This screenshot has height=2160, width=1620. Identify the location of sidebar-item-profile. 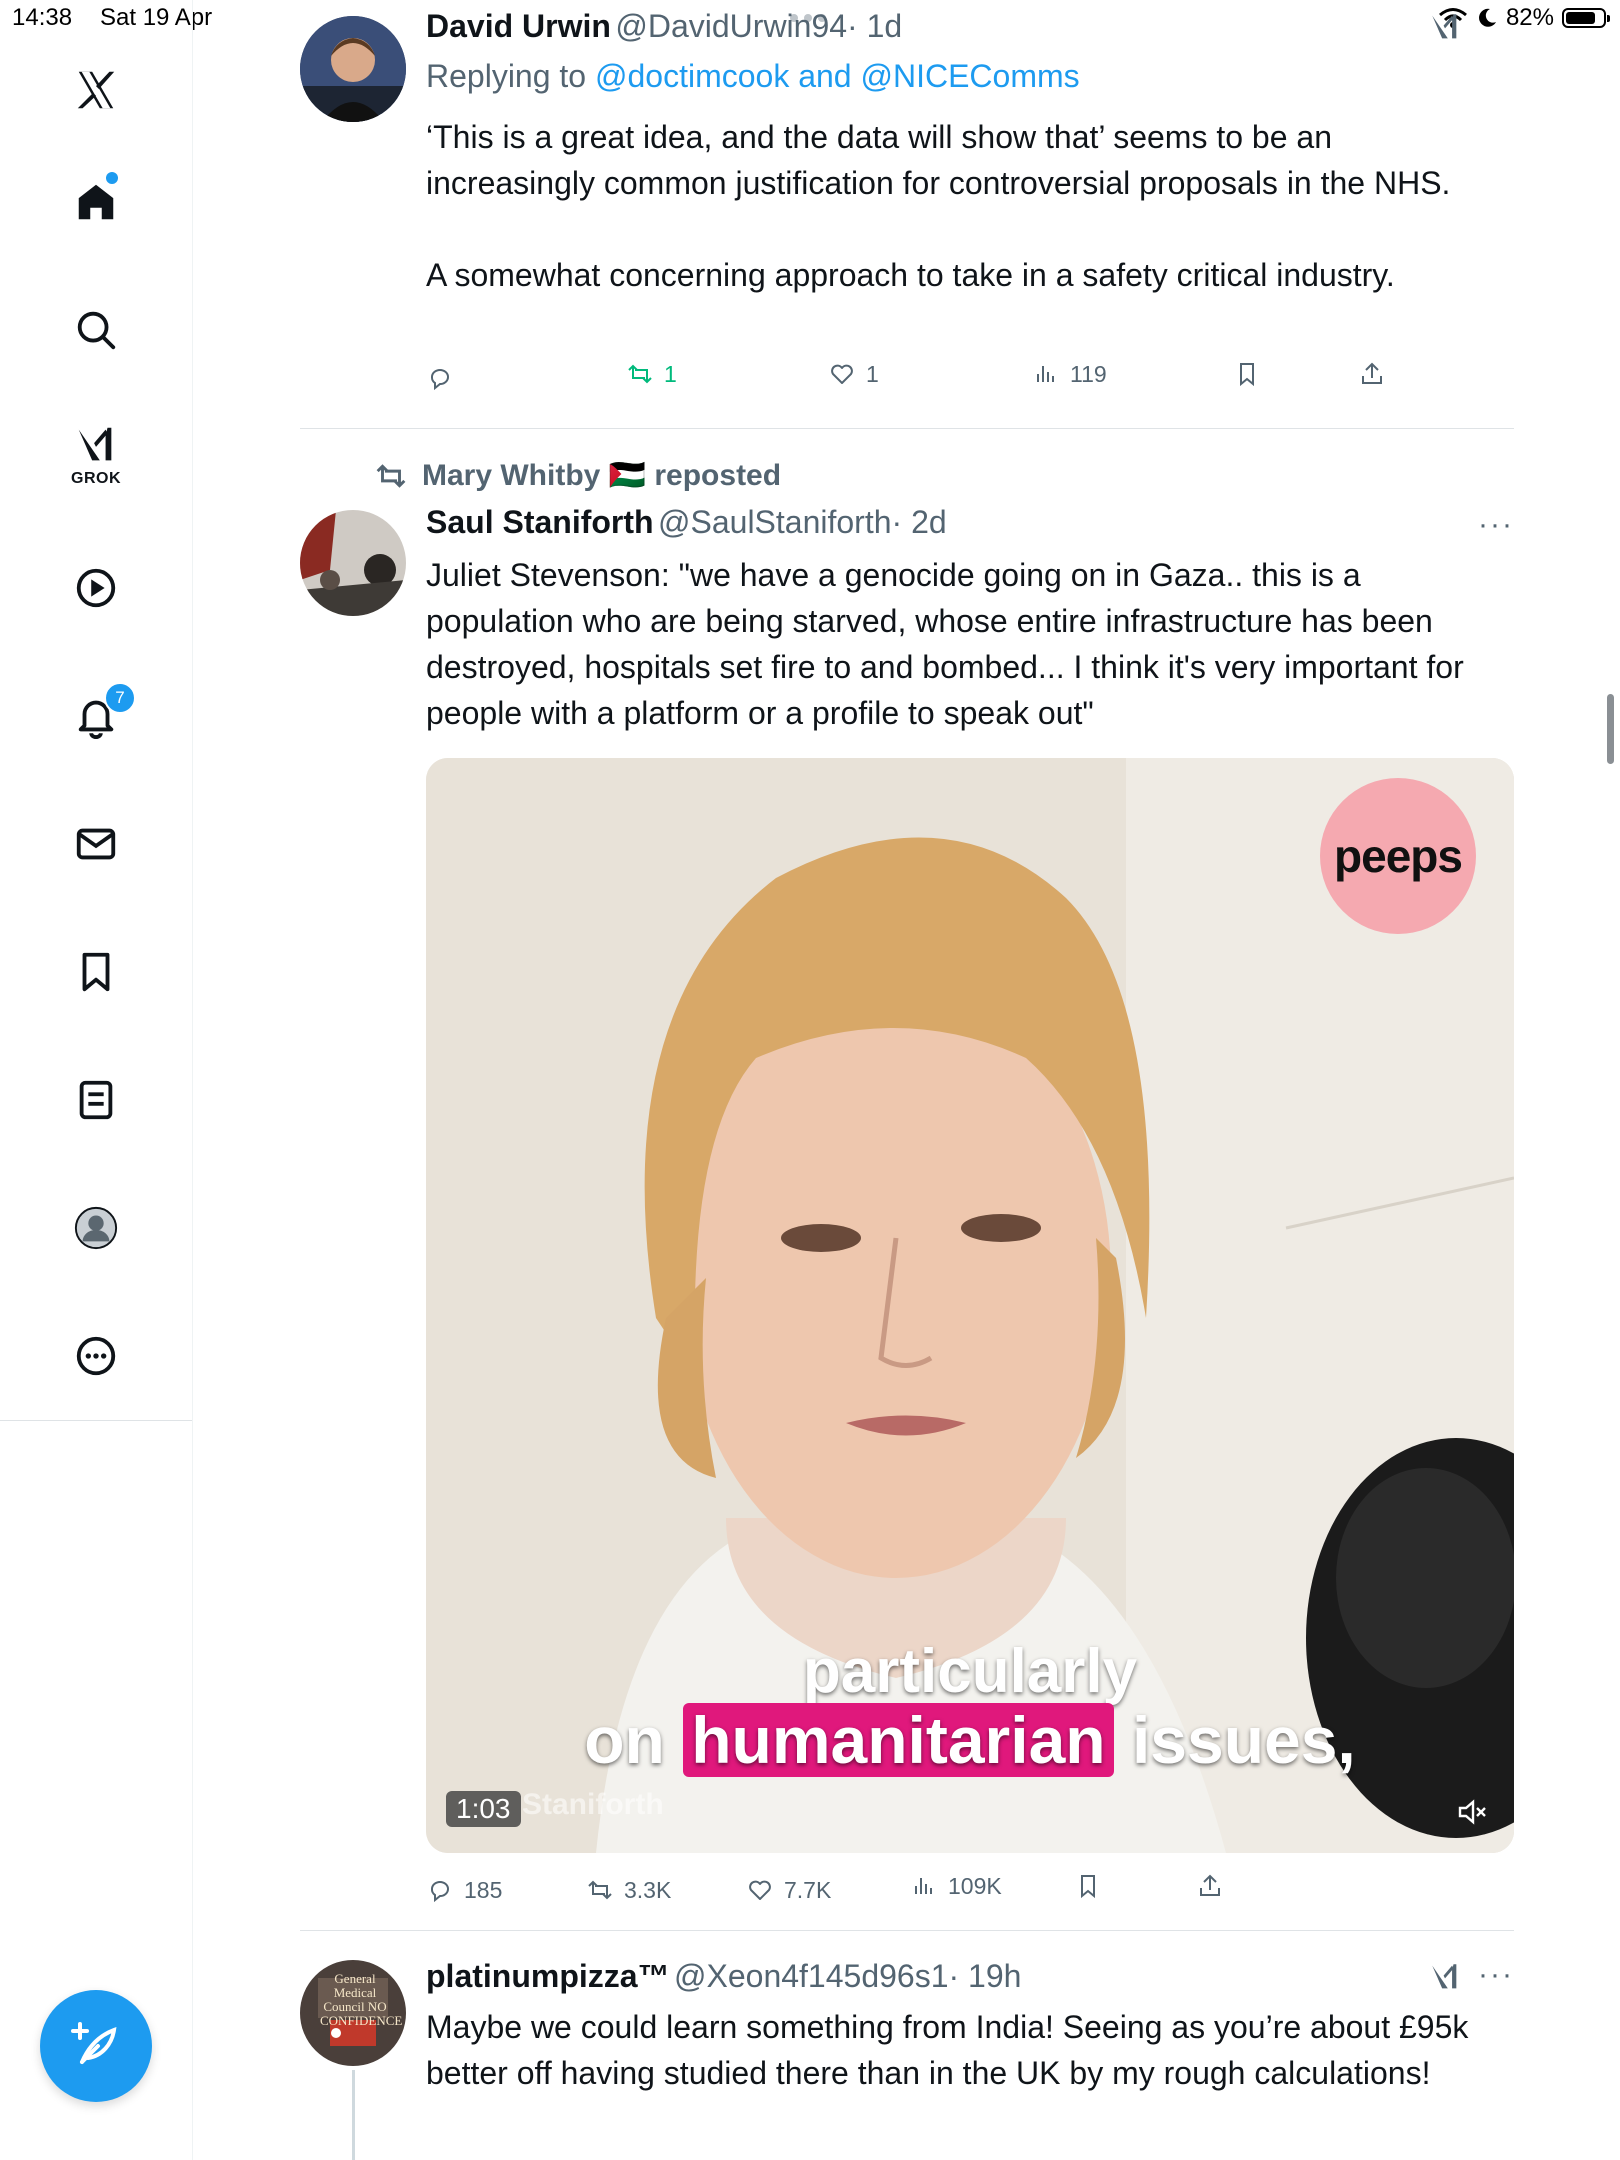
(96, 1228).